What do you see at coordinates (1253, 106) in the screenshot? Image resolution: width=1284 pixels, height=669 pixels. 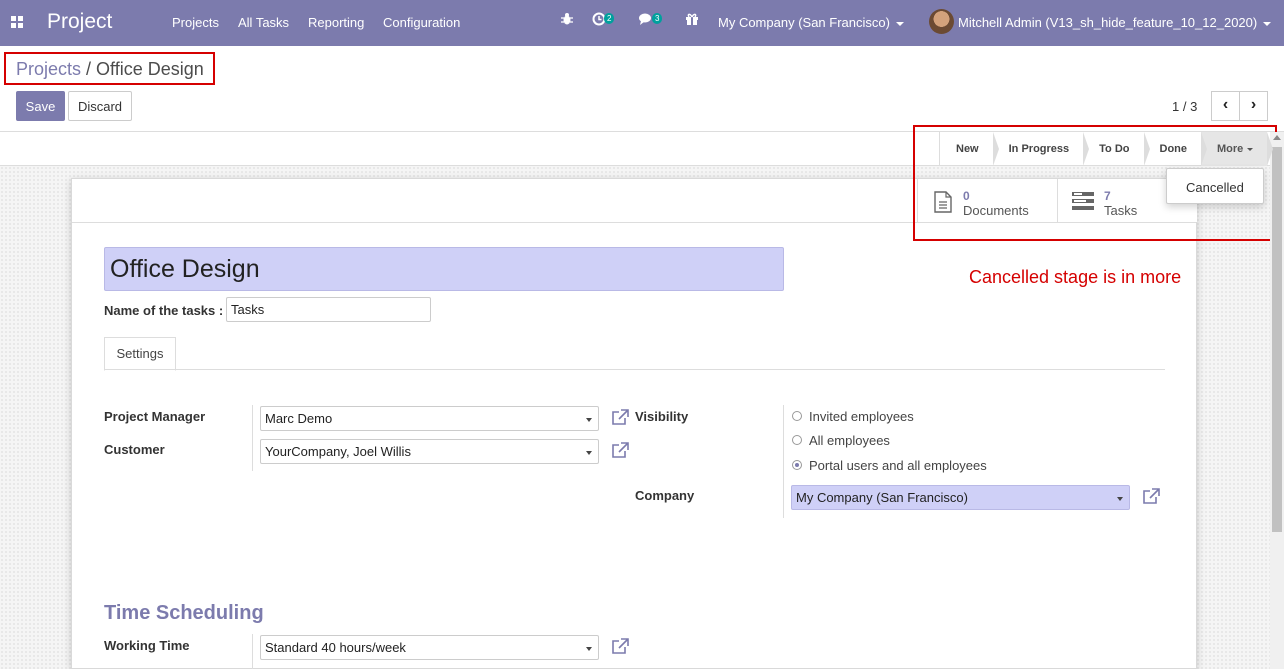 I see `pager-next-button: ›` at bounding box center [1253, 106].